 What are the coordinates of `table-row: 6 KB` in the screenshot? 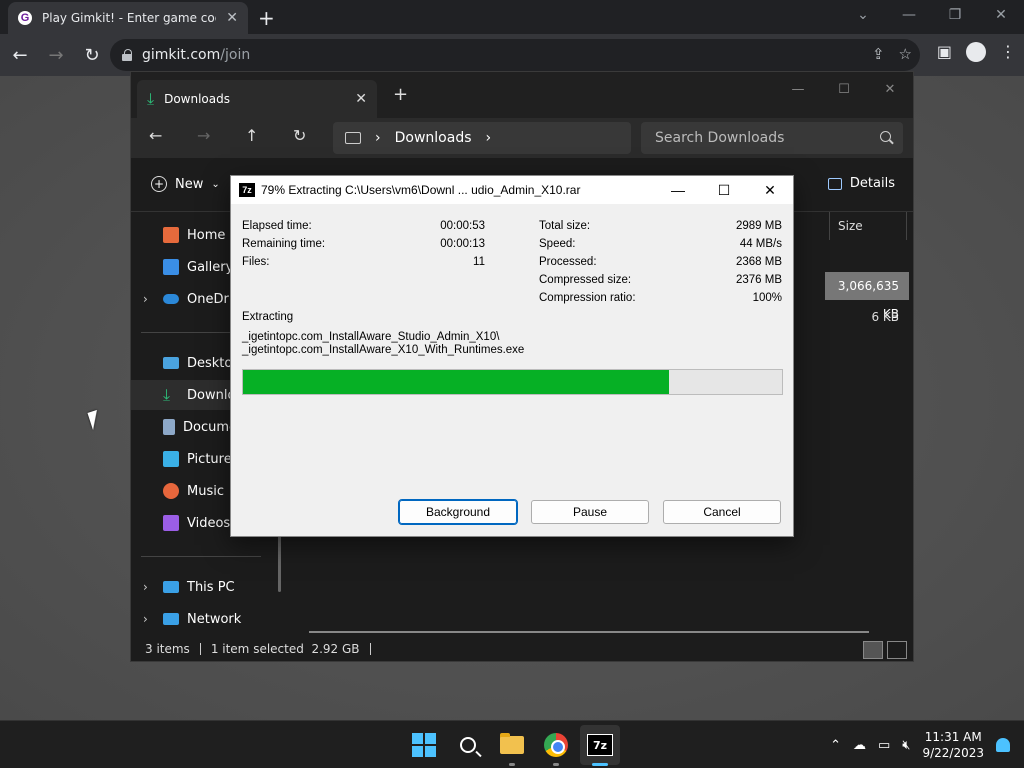 It's located at (885, 317).